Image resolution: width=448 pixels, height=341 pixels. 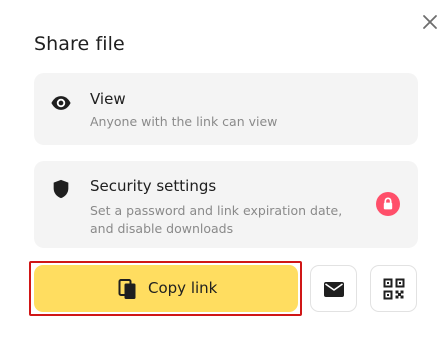 What do you see at coordinates (183, 288) in the screenshot?
I see `copy-link-label: Copy link` at bounding box center [183, 288].